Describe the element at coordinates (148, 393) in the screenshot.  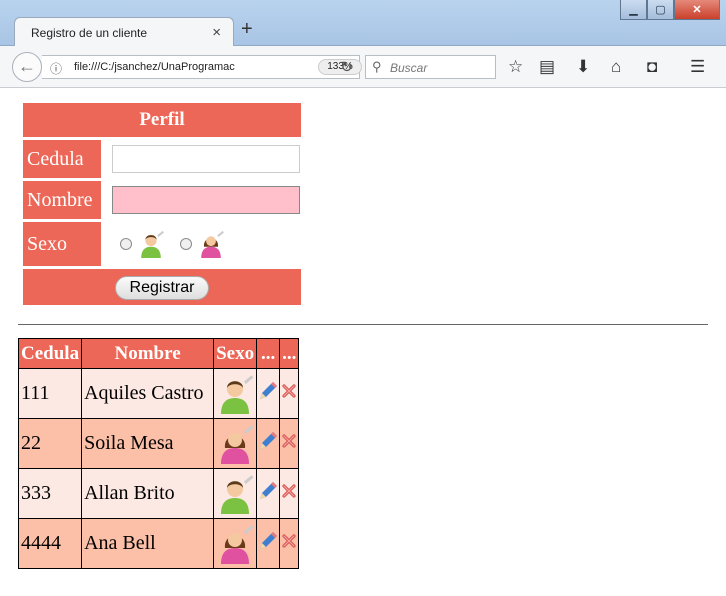
I see `cell-nombre: Aquiles Castro` at that location.